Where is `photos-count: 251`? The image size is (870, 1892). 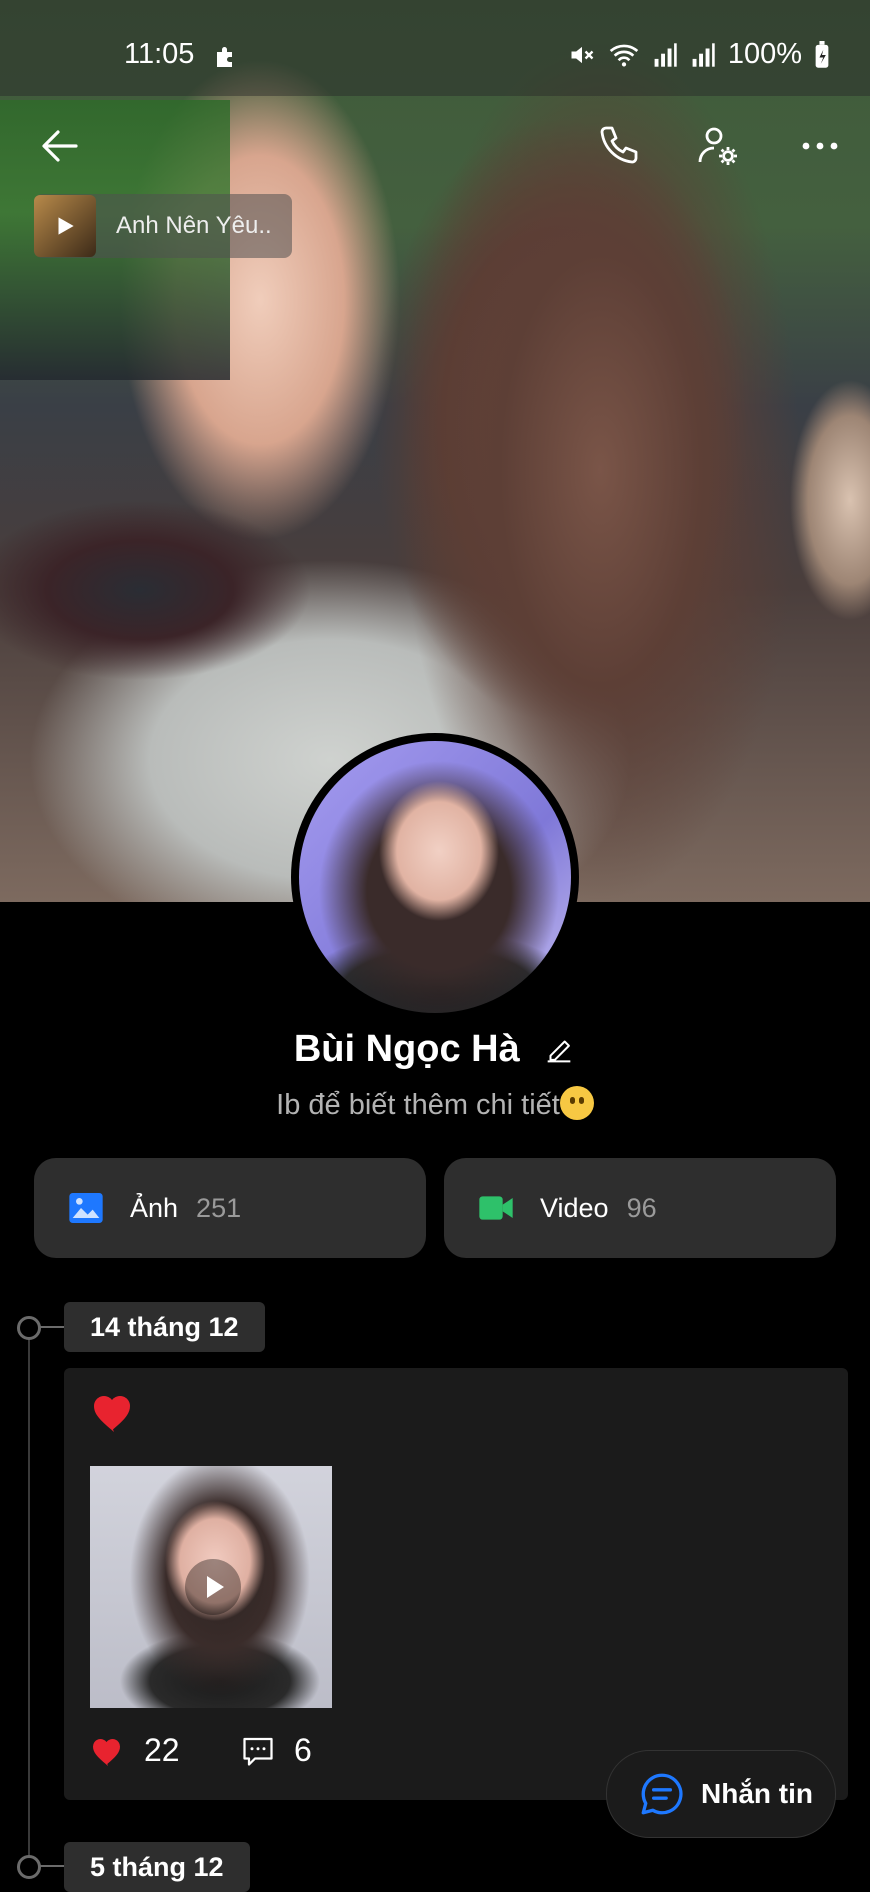 photos-count: 251 is located at coordinates (219, 1207).